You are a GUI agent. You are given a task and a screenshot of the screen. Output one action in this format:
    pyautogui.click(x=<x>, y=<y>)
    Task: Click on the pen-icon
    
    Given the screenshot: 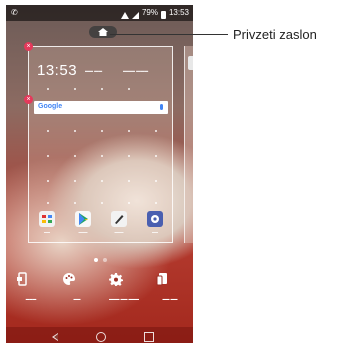 What is the action you would take?
    pyautogui.click(x=119, y=219)
    